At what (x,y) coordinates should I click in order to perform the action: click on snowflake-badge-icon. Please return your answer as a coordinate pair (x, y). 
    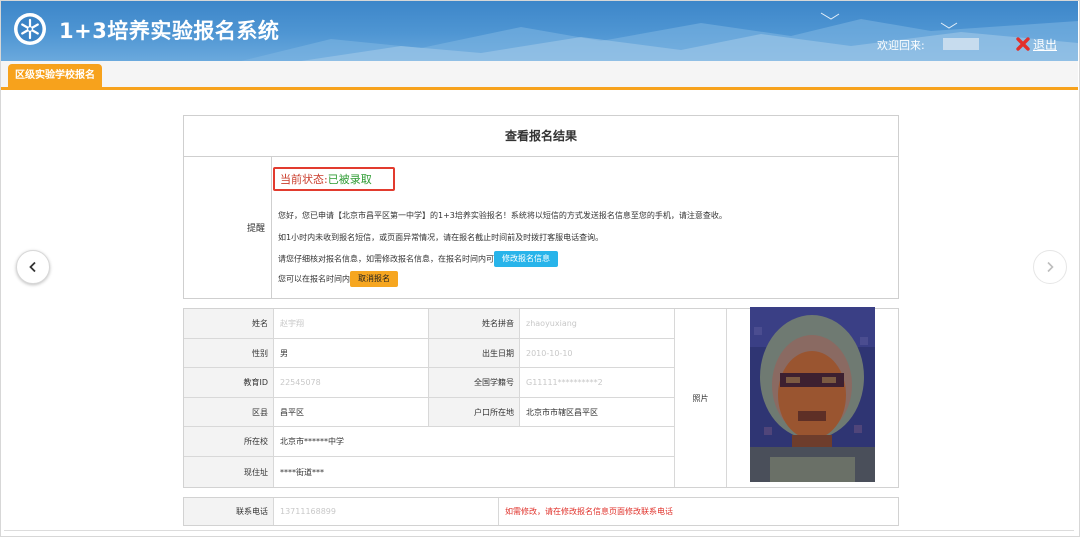
    Looking at the image, I should click on (30, 29).